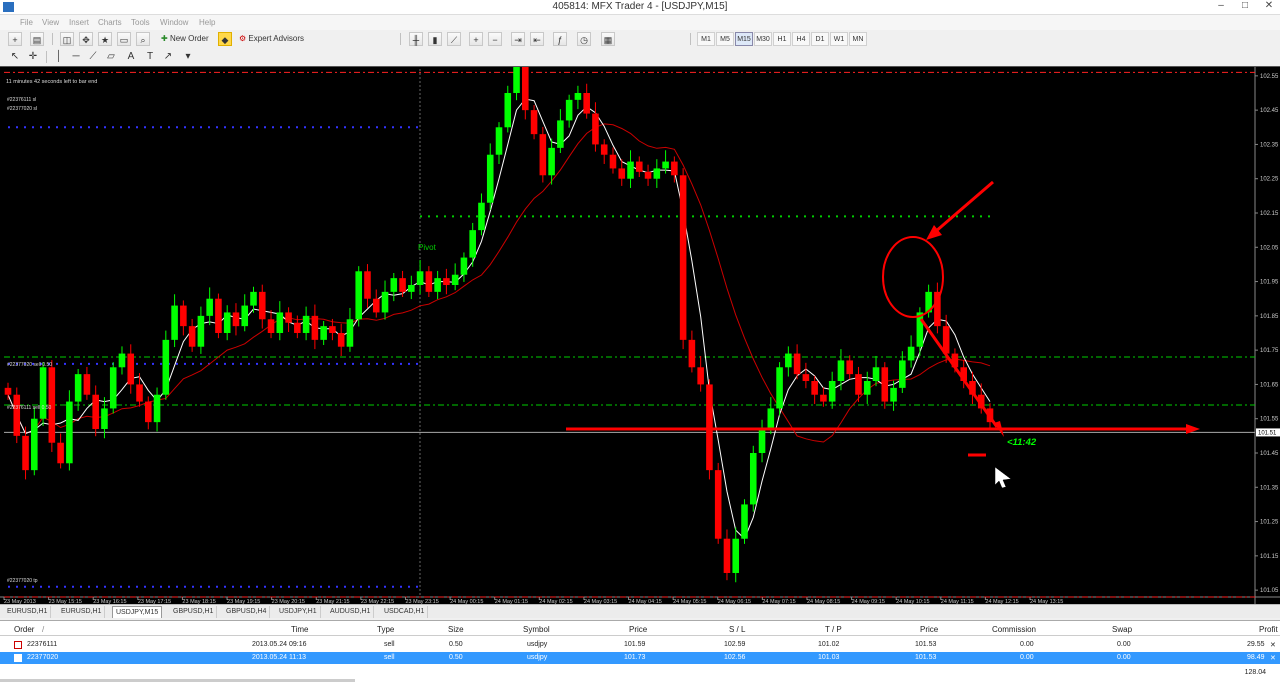 The width and height of the screenshot is (1280, 682). I want to click on col-time: Time, so click(299, 629).